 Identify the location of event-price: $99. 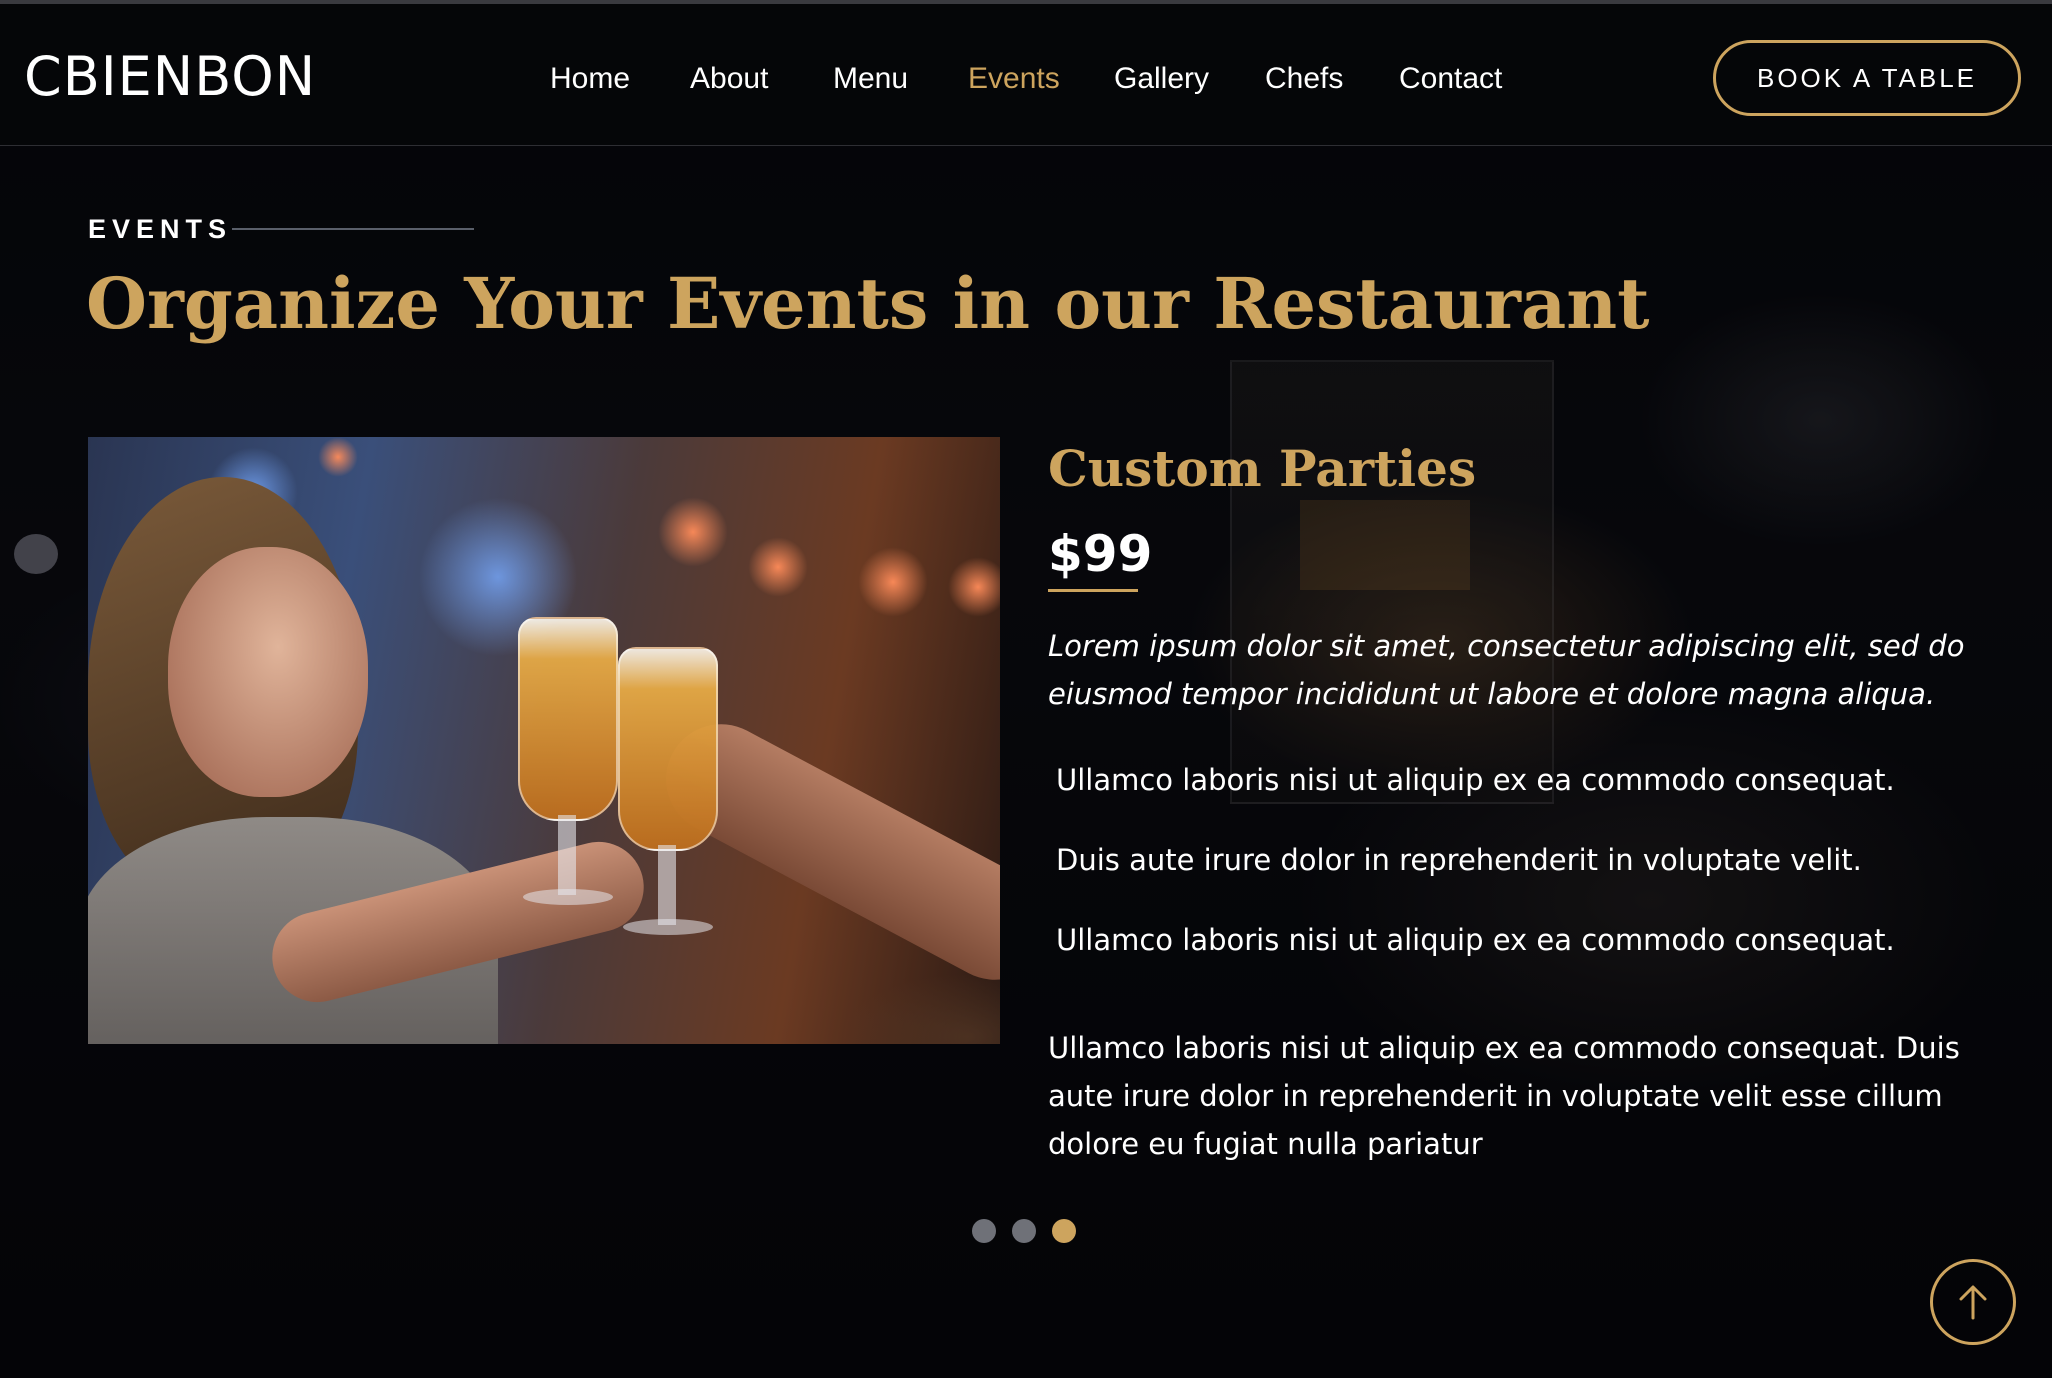
(1100, 554).